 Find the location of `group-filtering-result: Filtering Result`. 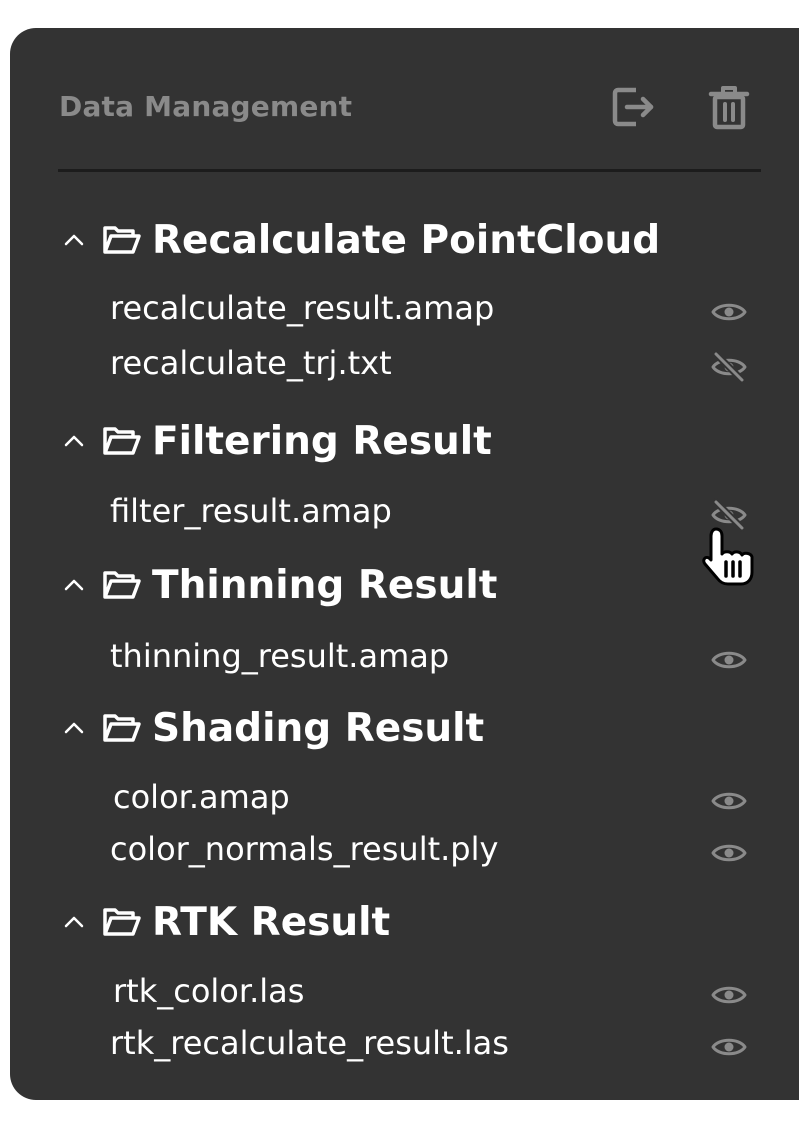

group-filtering-result: Filtering Result is located at coordinates (276, 441).